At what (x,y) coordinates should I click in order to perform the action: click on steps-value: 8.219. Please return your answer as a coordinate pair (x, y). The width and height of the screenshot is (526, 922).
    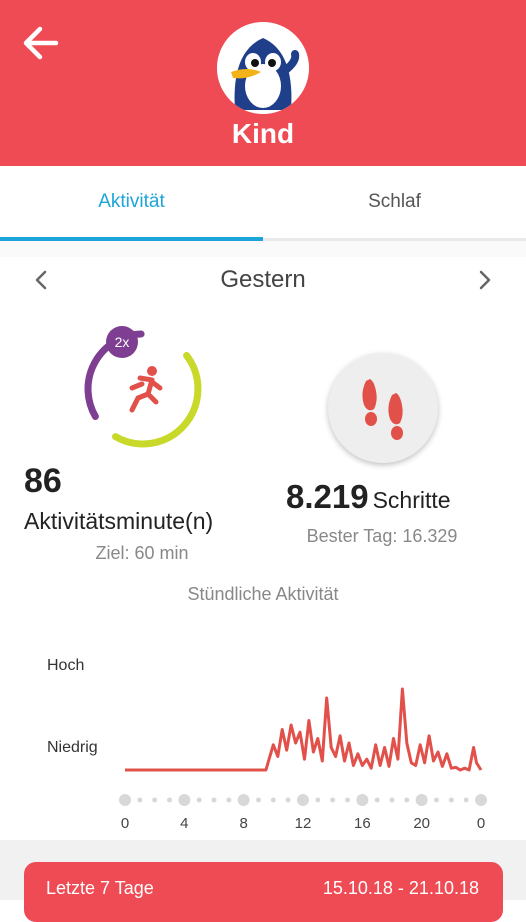
    Looking at the image, I should click on (327, 496).